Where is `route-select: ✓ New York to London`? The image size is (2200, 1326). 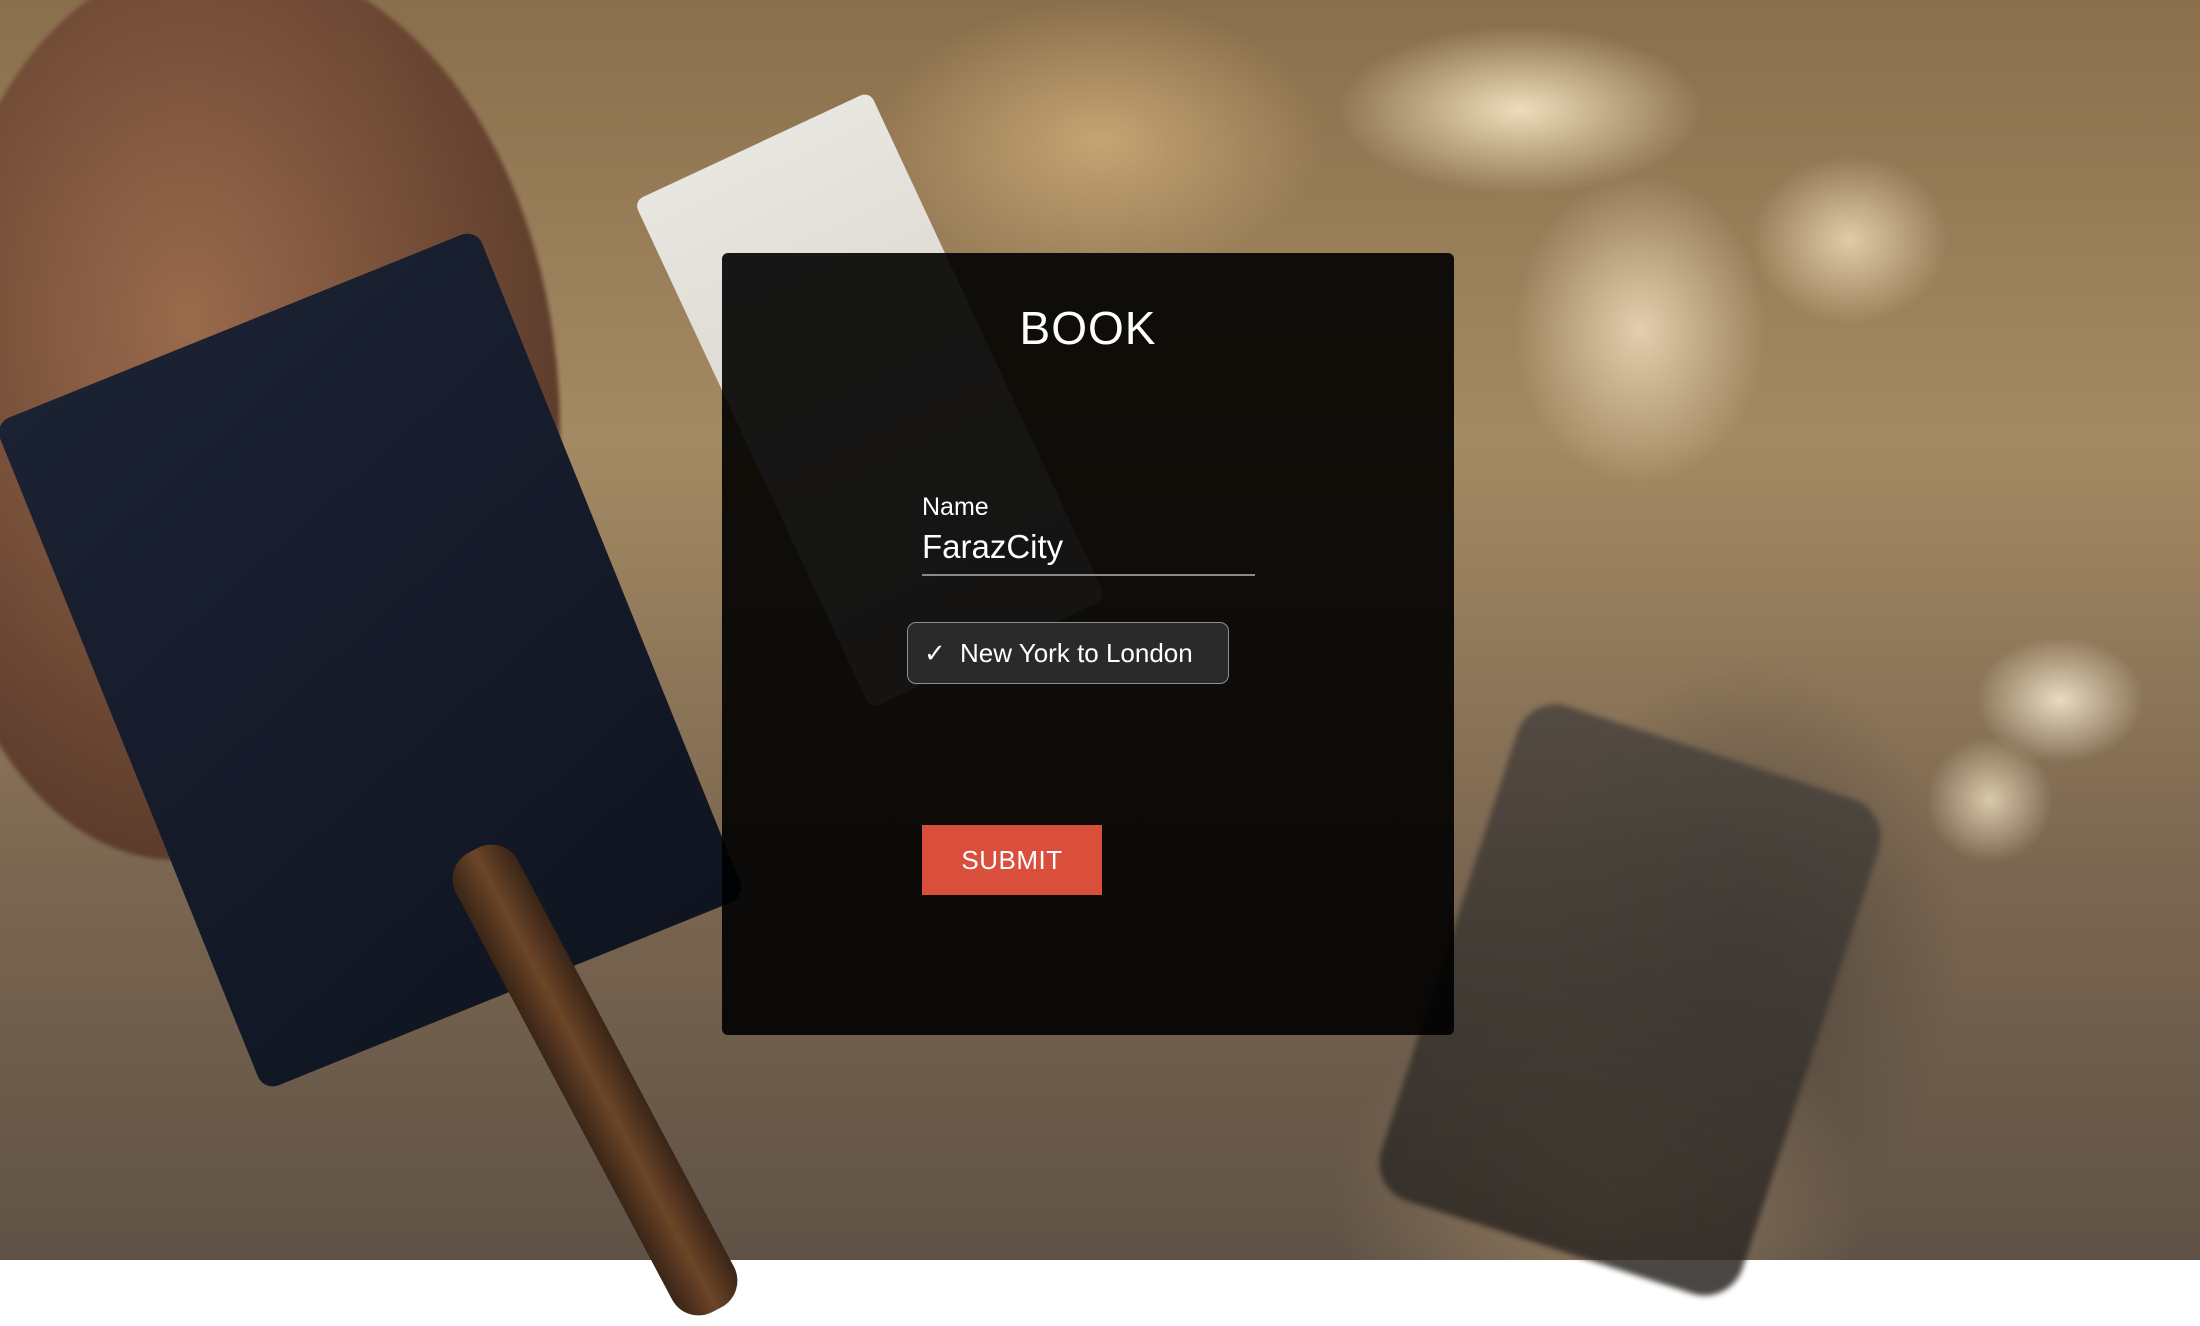
route-select: ✓ New York to London is located at coordinates (1068, 653).